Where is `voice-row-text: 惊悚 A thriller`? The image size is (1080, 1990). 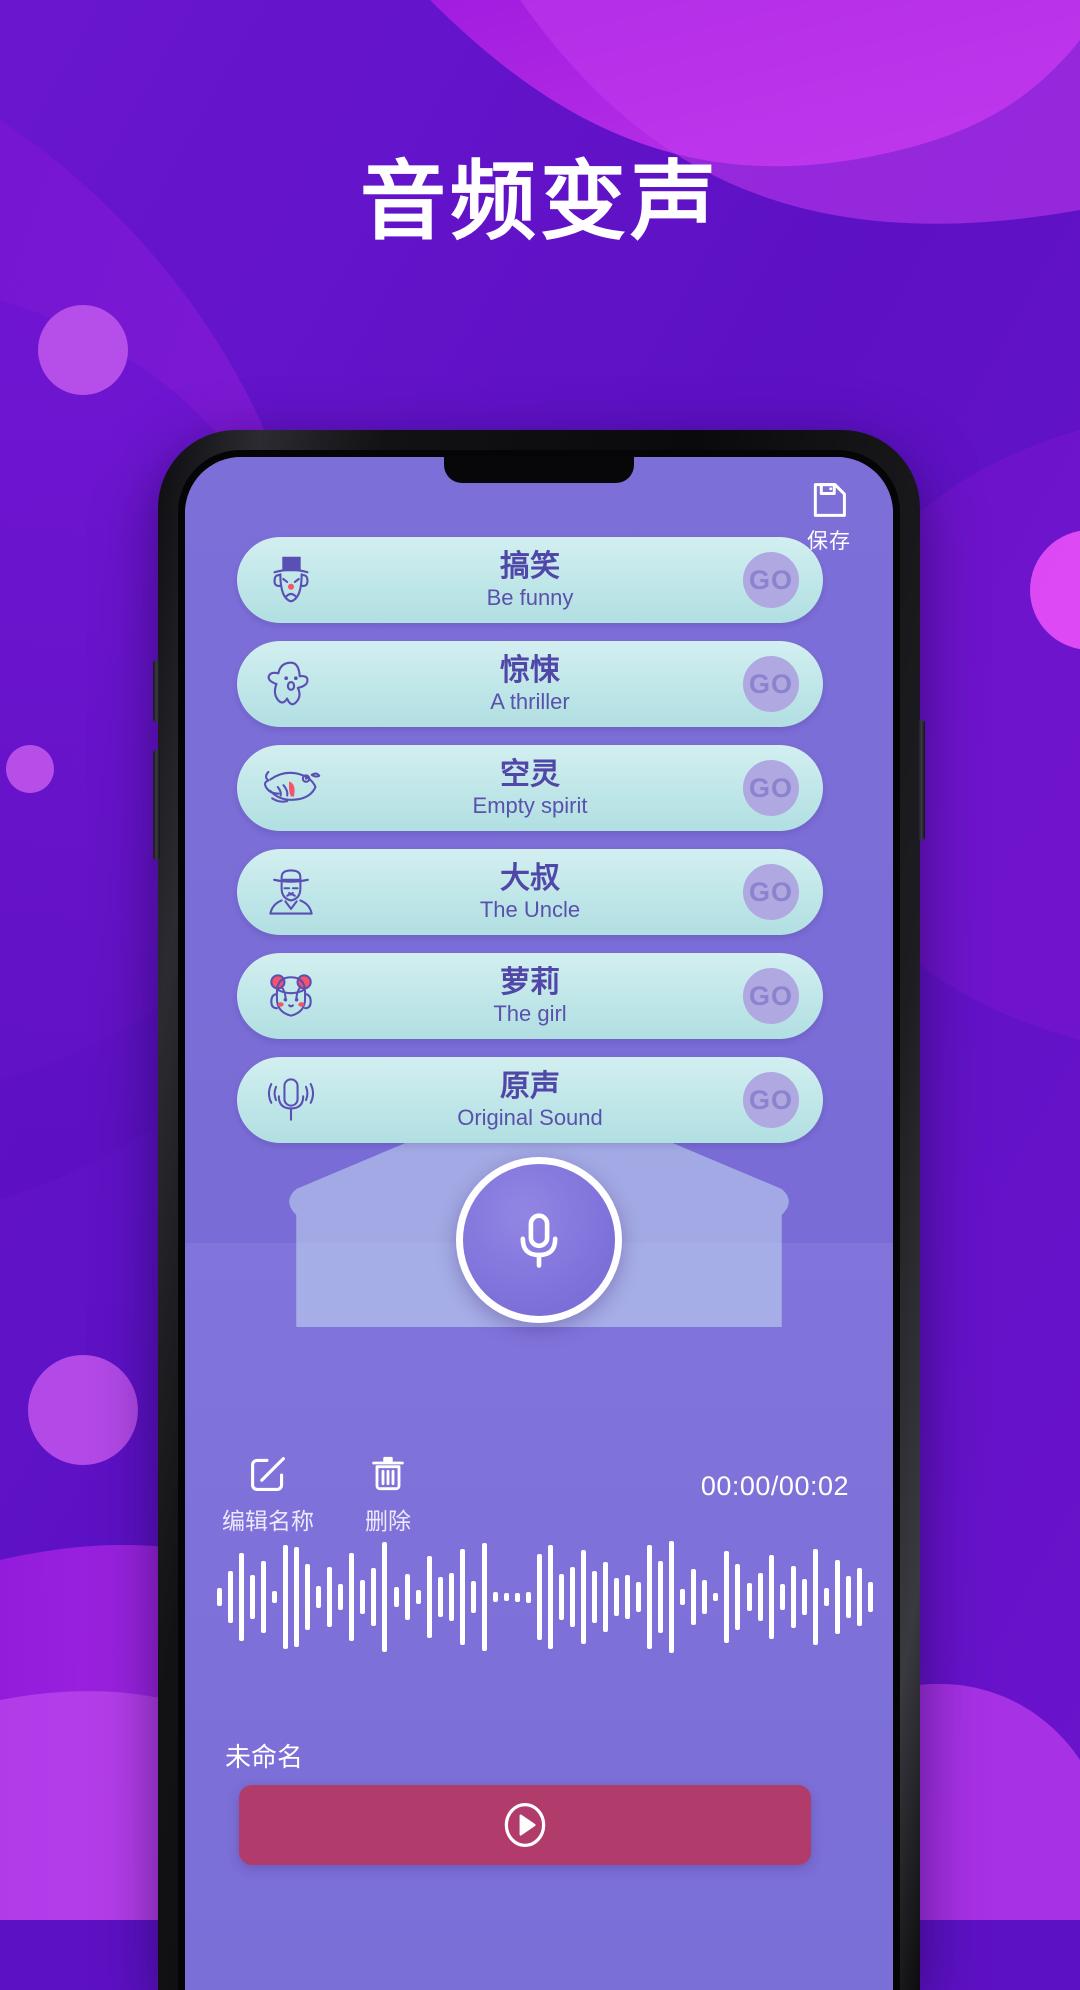 voice-row-text: 惊悚 A thriller is located at coordinates (530, 684).